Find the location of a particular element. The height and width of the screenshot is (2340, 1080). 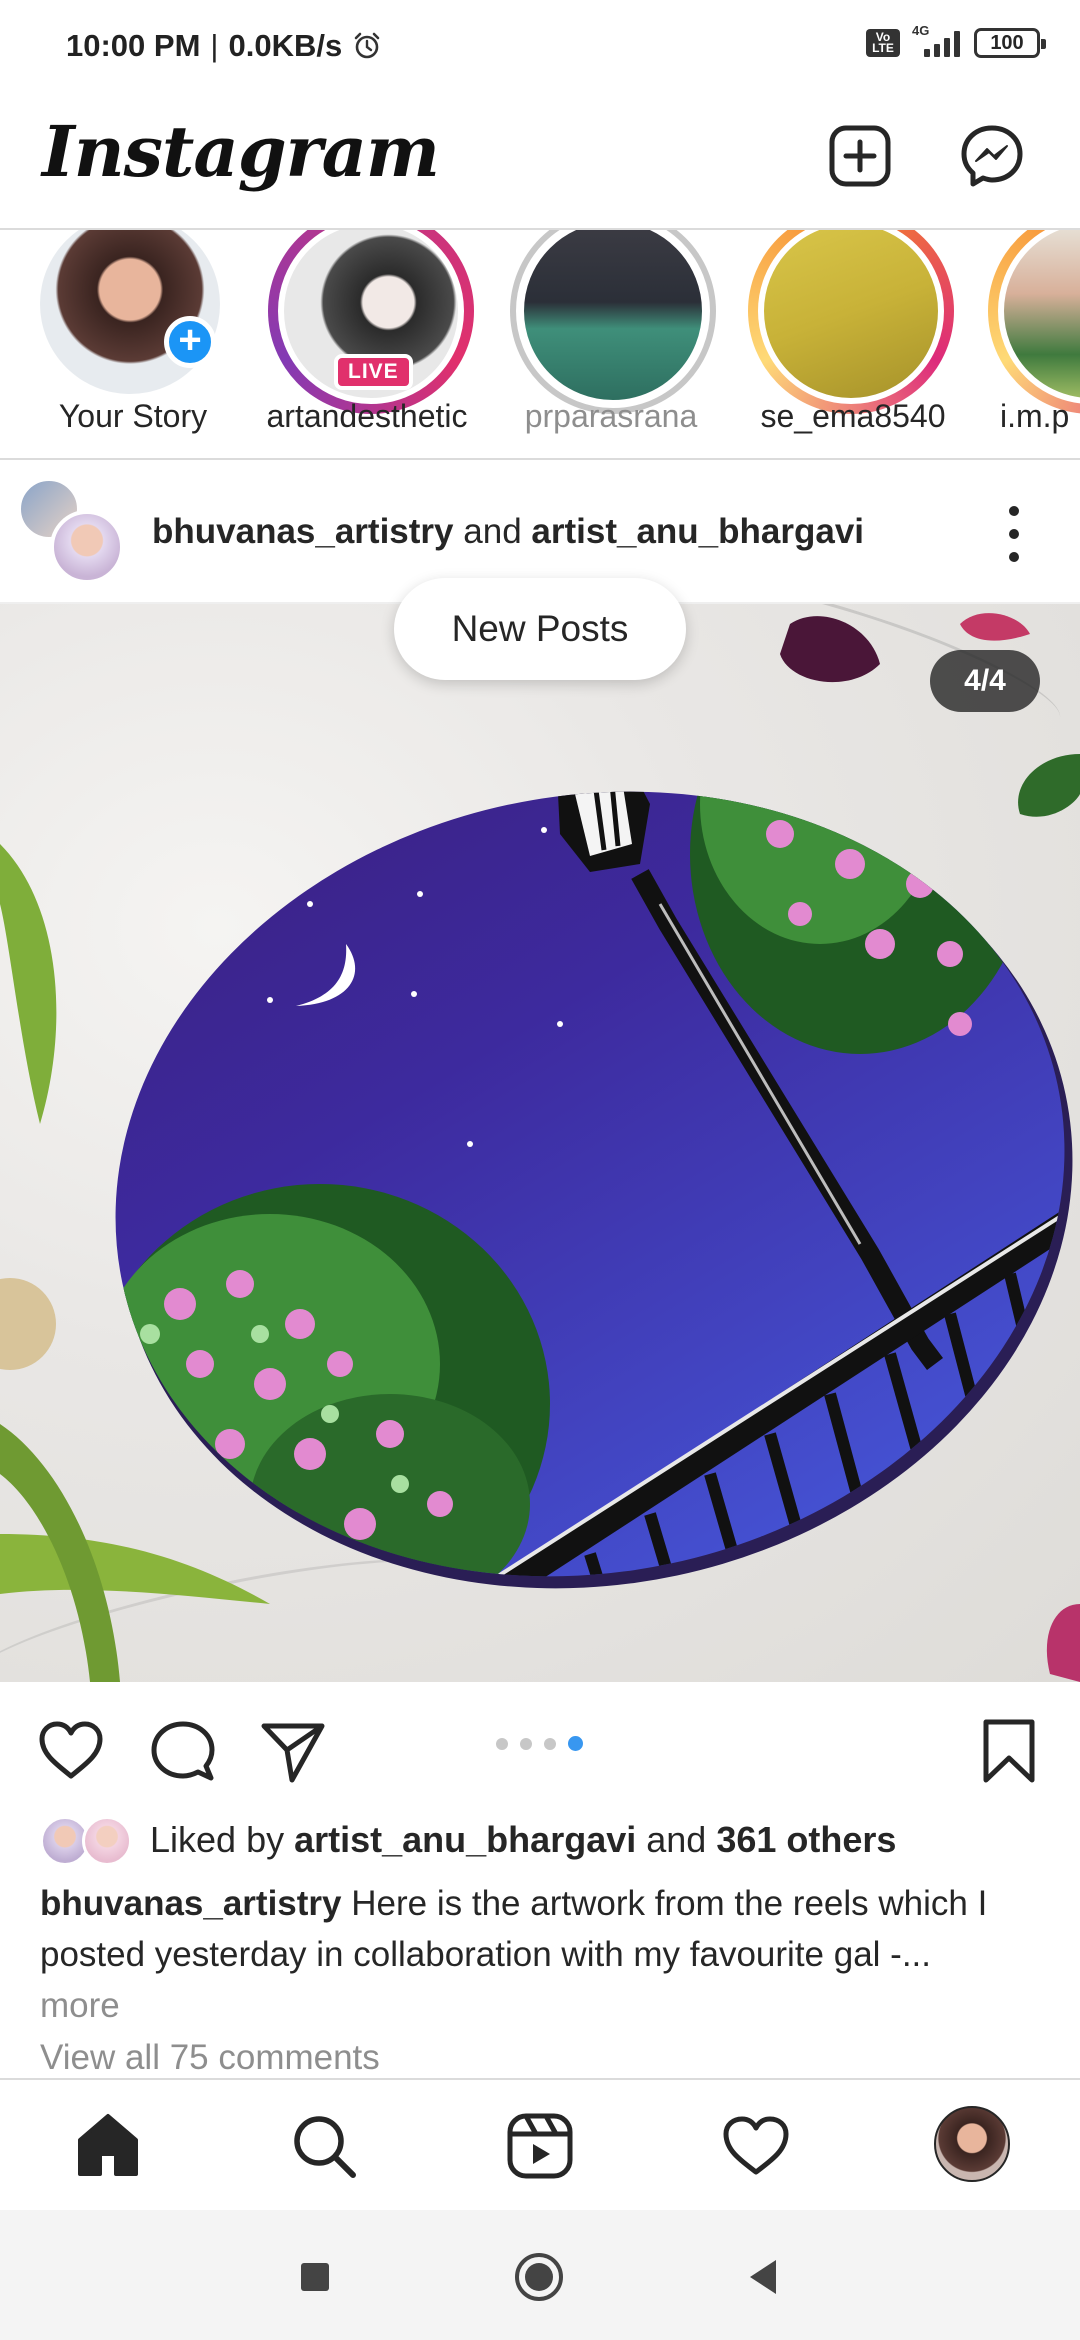

caption-username: bhuvanas_artistry is located at coordinates (191, 1903).